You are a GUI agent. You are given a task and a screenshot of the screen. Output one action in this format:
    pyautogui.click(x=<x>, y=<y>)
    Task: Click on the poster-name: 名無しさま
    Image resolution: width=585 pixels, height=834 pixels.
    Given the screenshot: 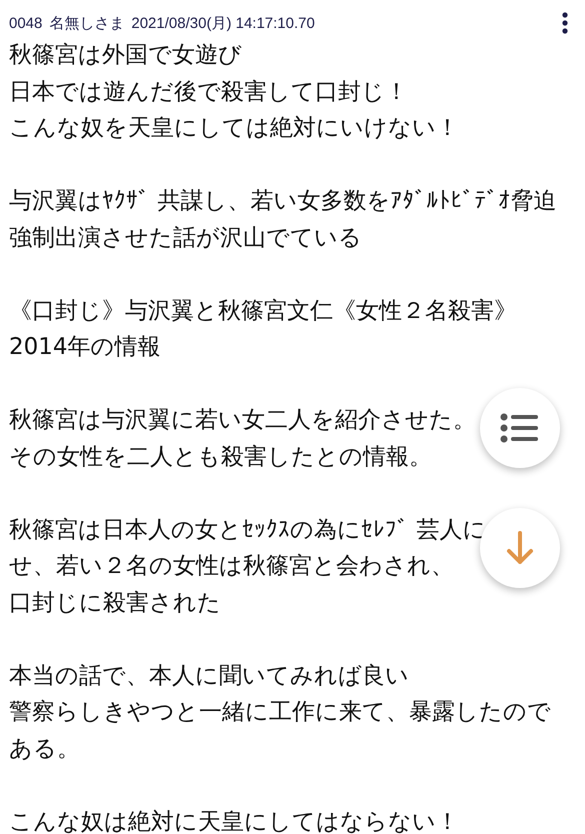 What is the action you would take?
    pyautogui.click(x=86, y=23)
    